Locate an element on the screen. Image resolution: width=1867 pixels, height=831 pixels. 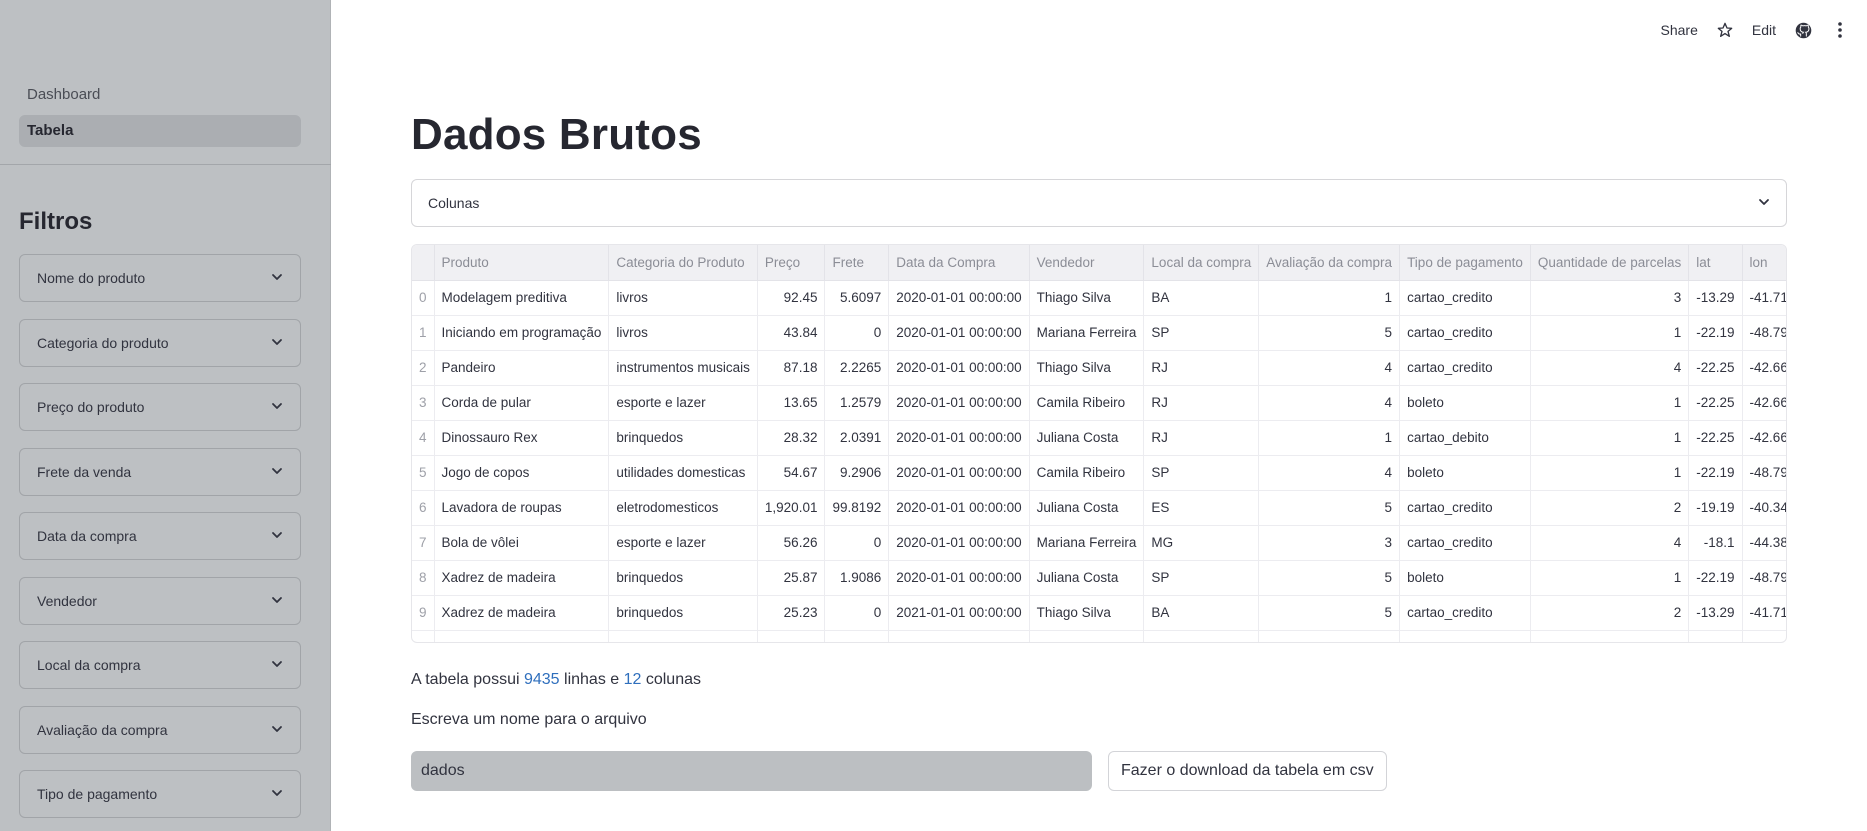
table-cell: MG is located at coordinates (1201, 543).